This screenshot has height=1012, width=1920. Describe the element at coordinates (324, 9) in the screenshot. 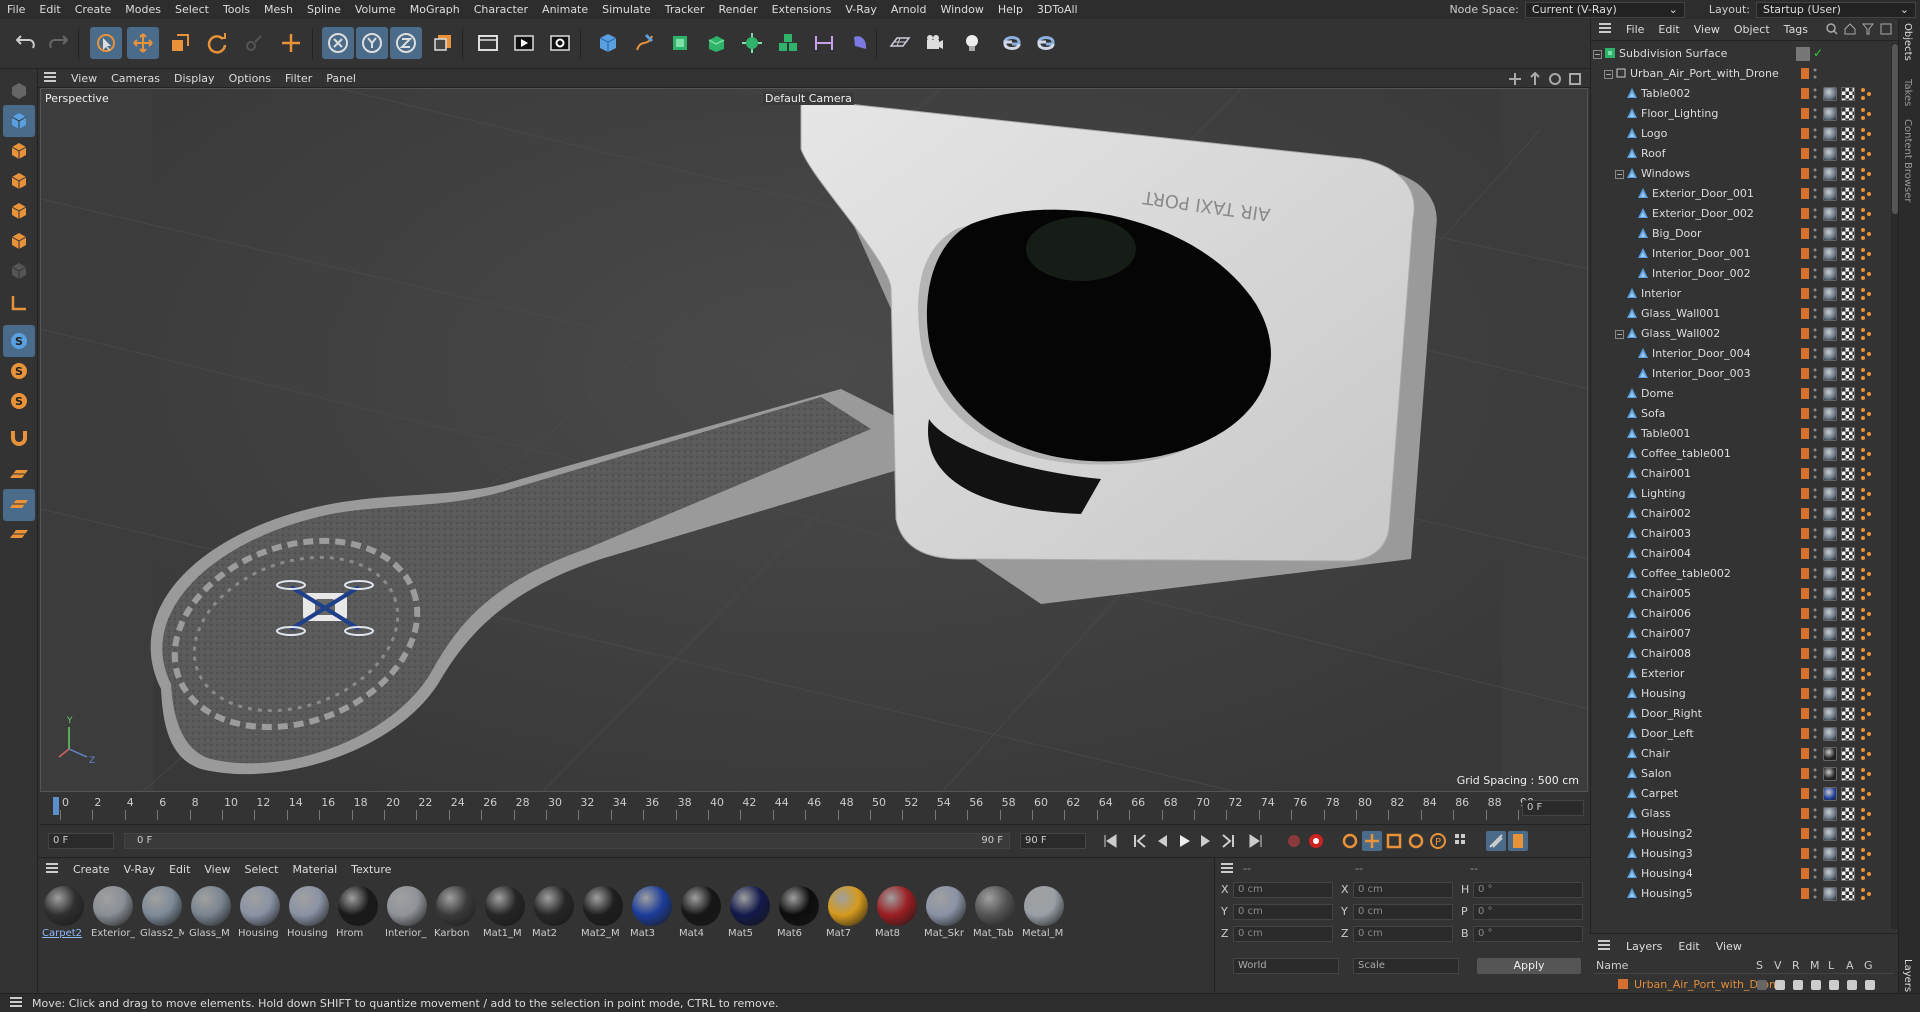

I see `menu-spline: Spline` at that location.